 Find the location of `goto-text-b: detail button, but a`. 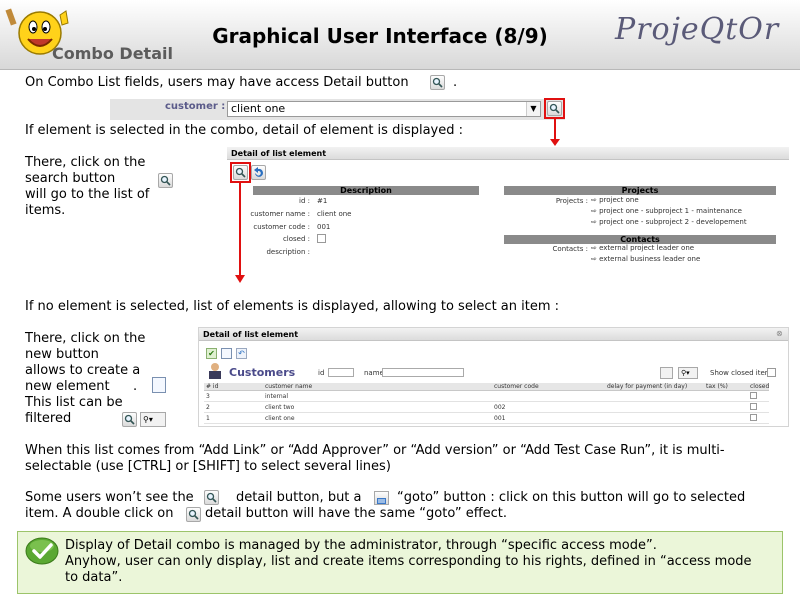

goto-text-b: detail button, but a is located at coordinates (299, 497).